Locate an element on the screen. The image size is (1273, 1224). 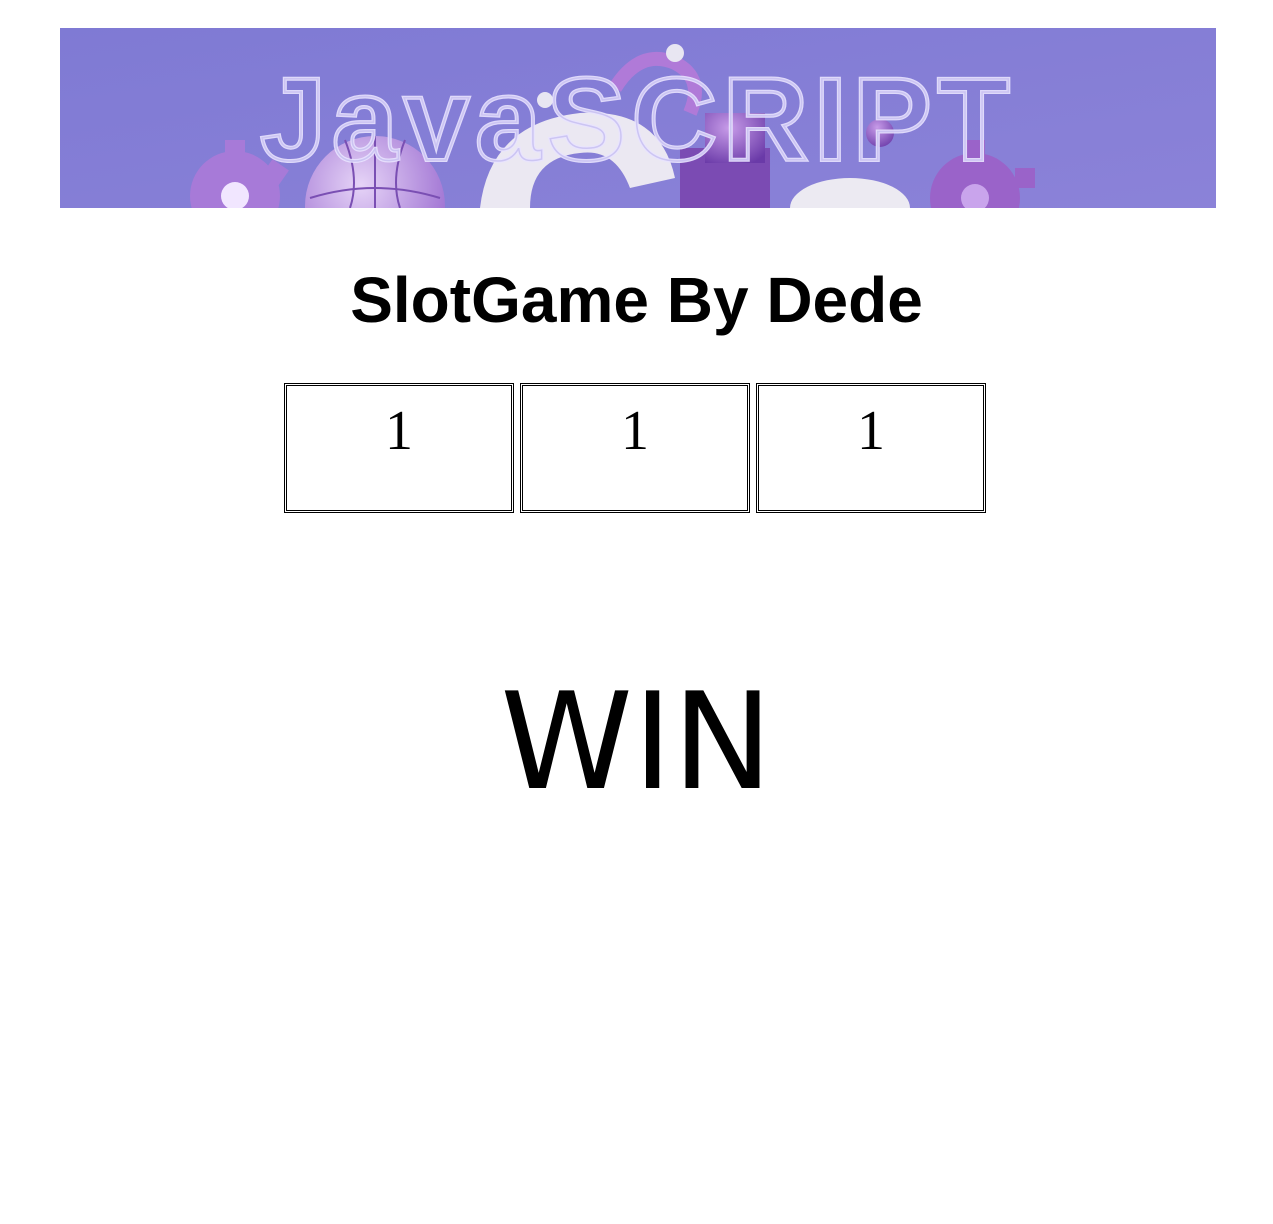
page-title: SlotGame By Dede is located at coordinates (636, 300).